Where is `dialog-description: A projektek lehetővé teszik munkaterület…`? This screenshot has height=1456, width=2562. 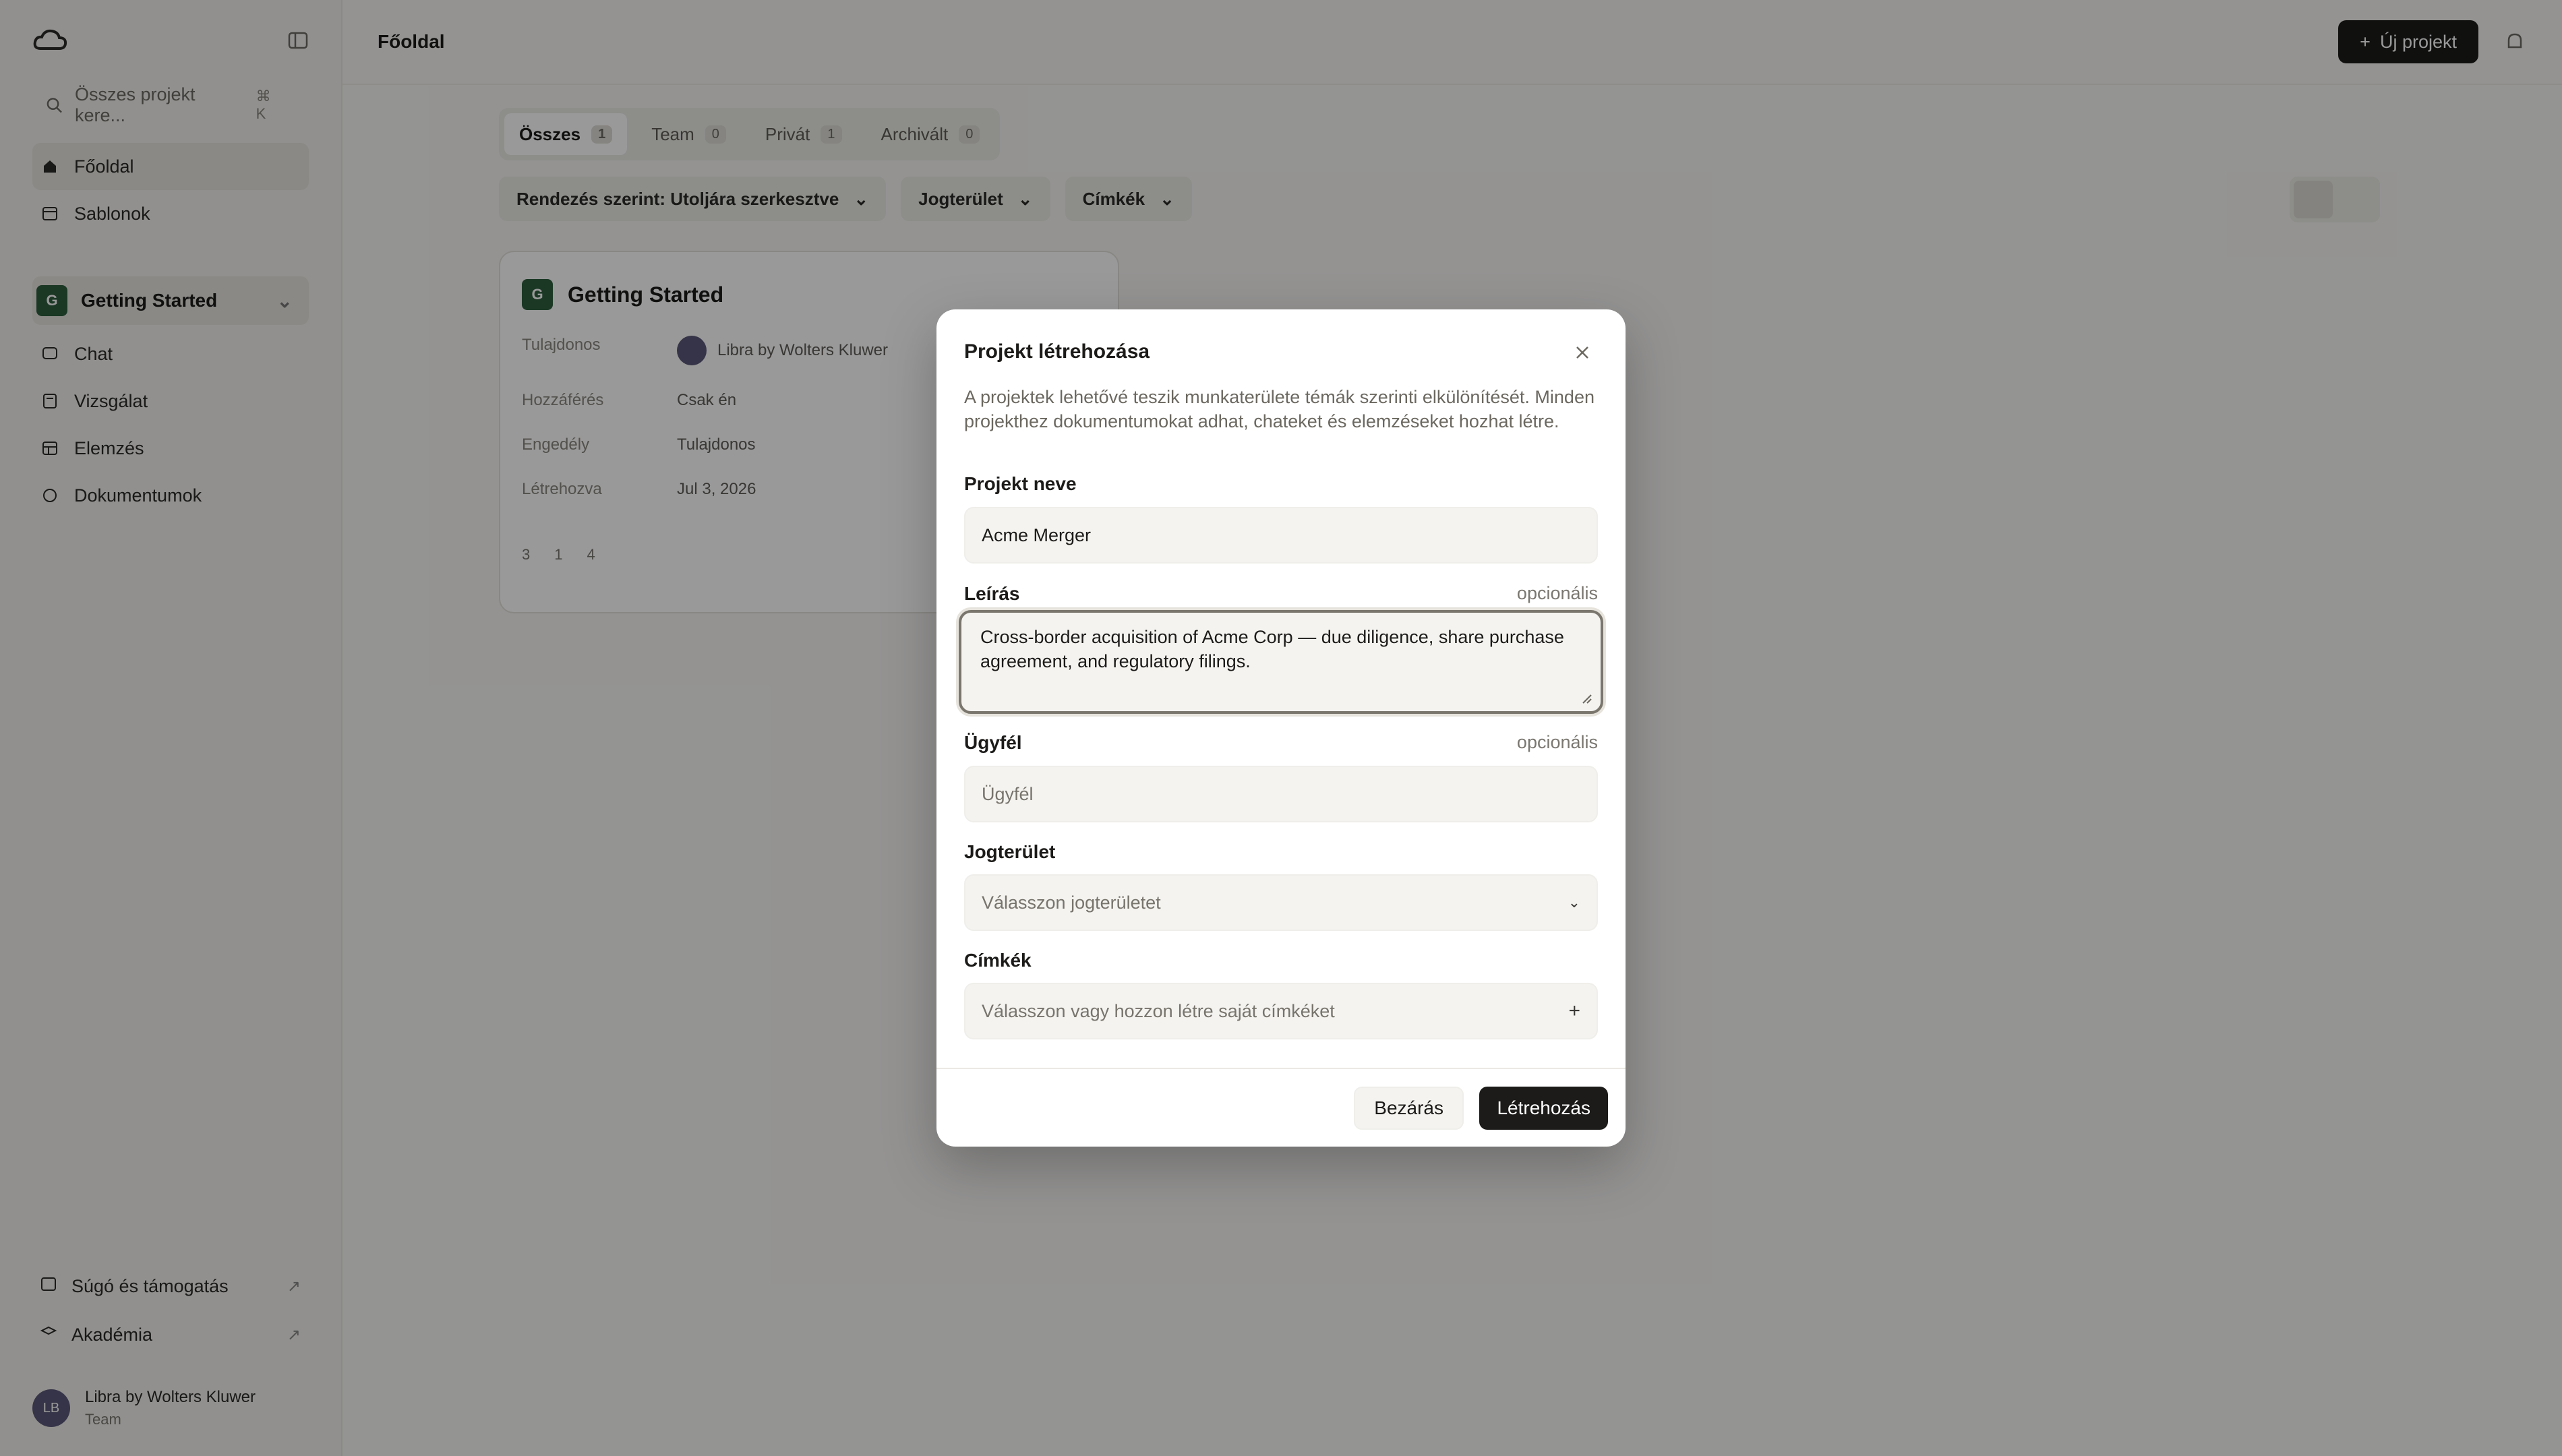 dialog-description: A projektek lehetővé teszik munkaterület… is located at coordinates (1279, 409).